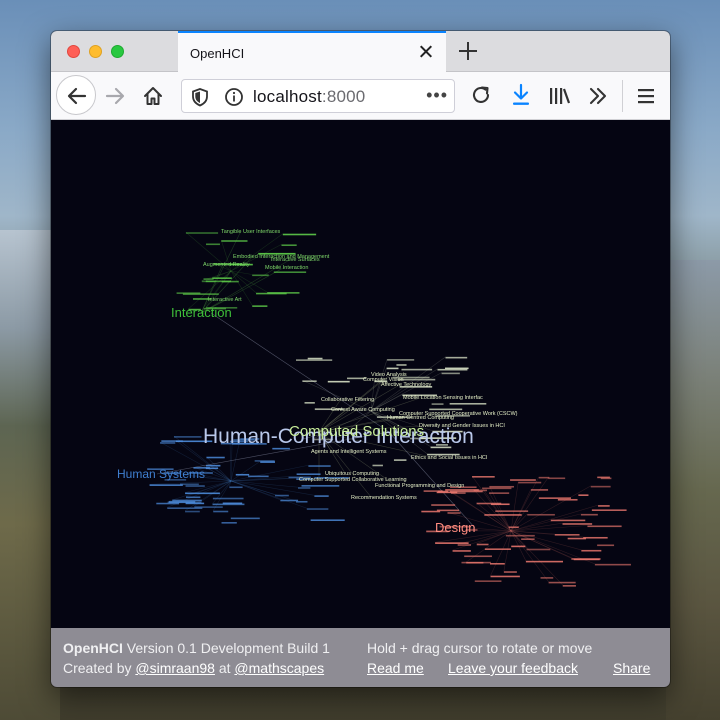  What do you see at coordinates (443, 398) in the screenshot?
I see `graph-small-label: Mobile Location Sensing Interfac` at bounding box center [443, 398].